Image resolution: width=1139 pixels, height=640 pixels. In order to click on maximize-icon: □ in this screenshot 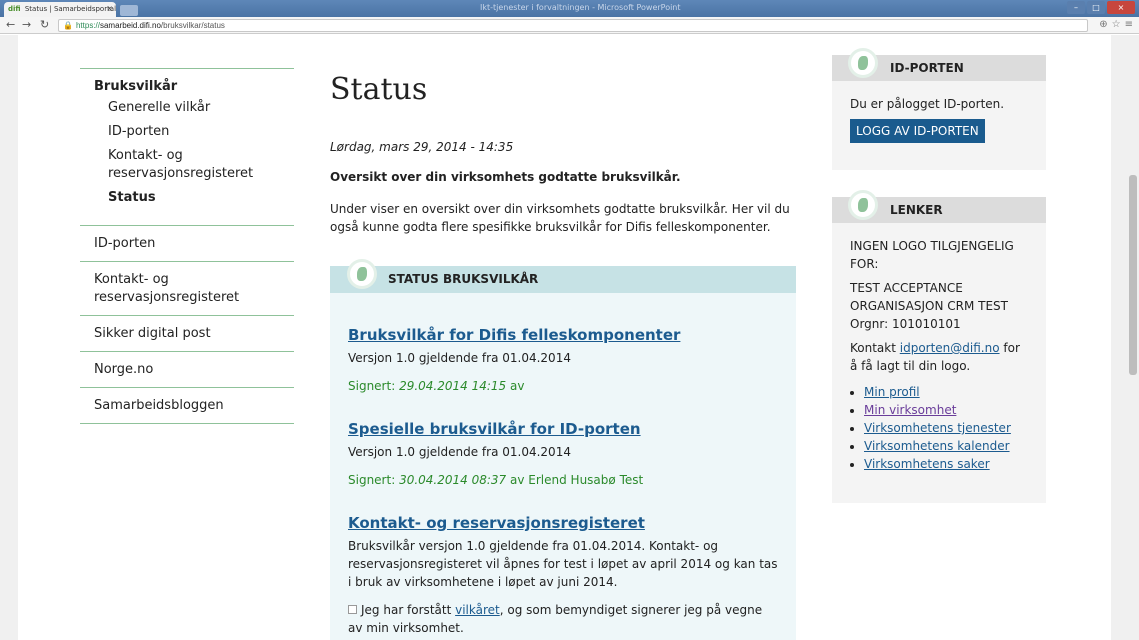, I will do `click(1096, 7)`.